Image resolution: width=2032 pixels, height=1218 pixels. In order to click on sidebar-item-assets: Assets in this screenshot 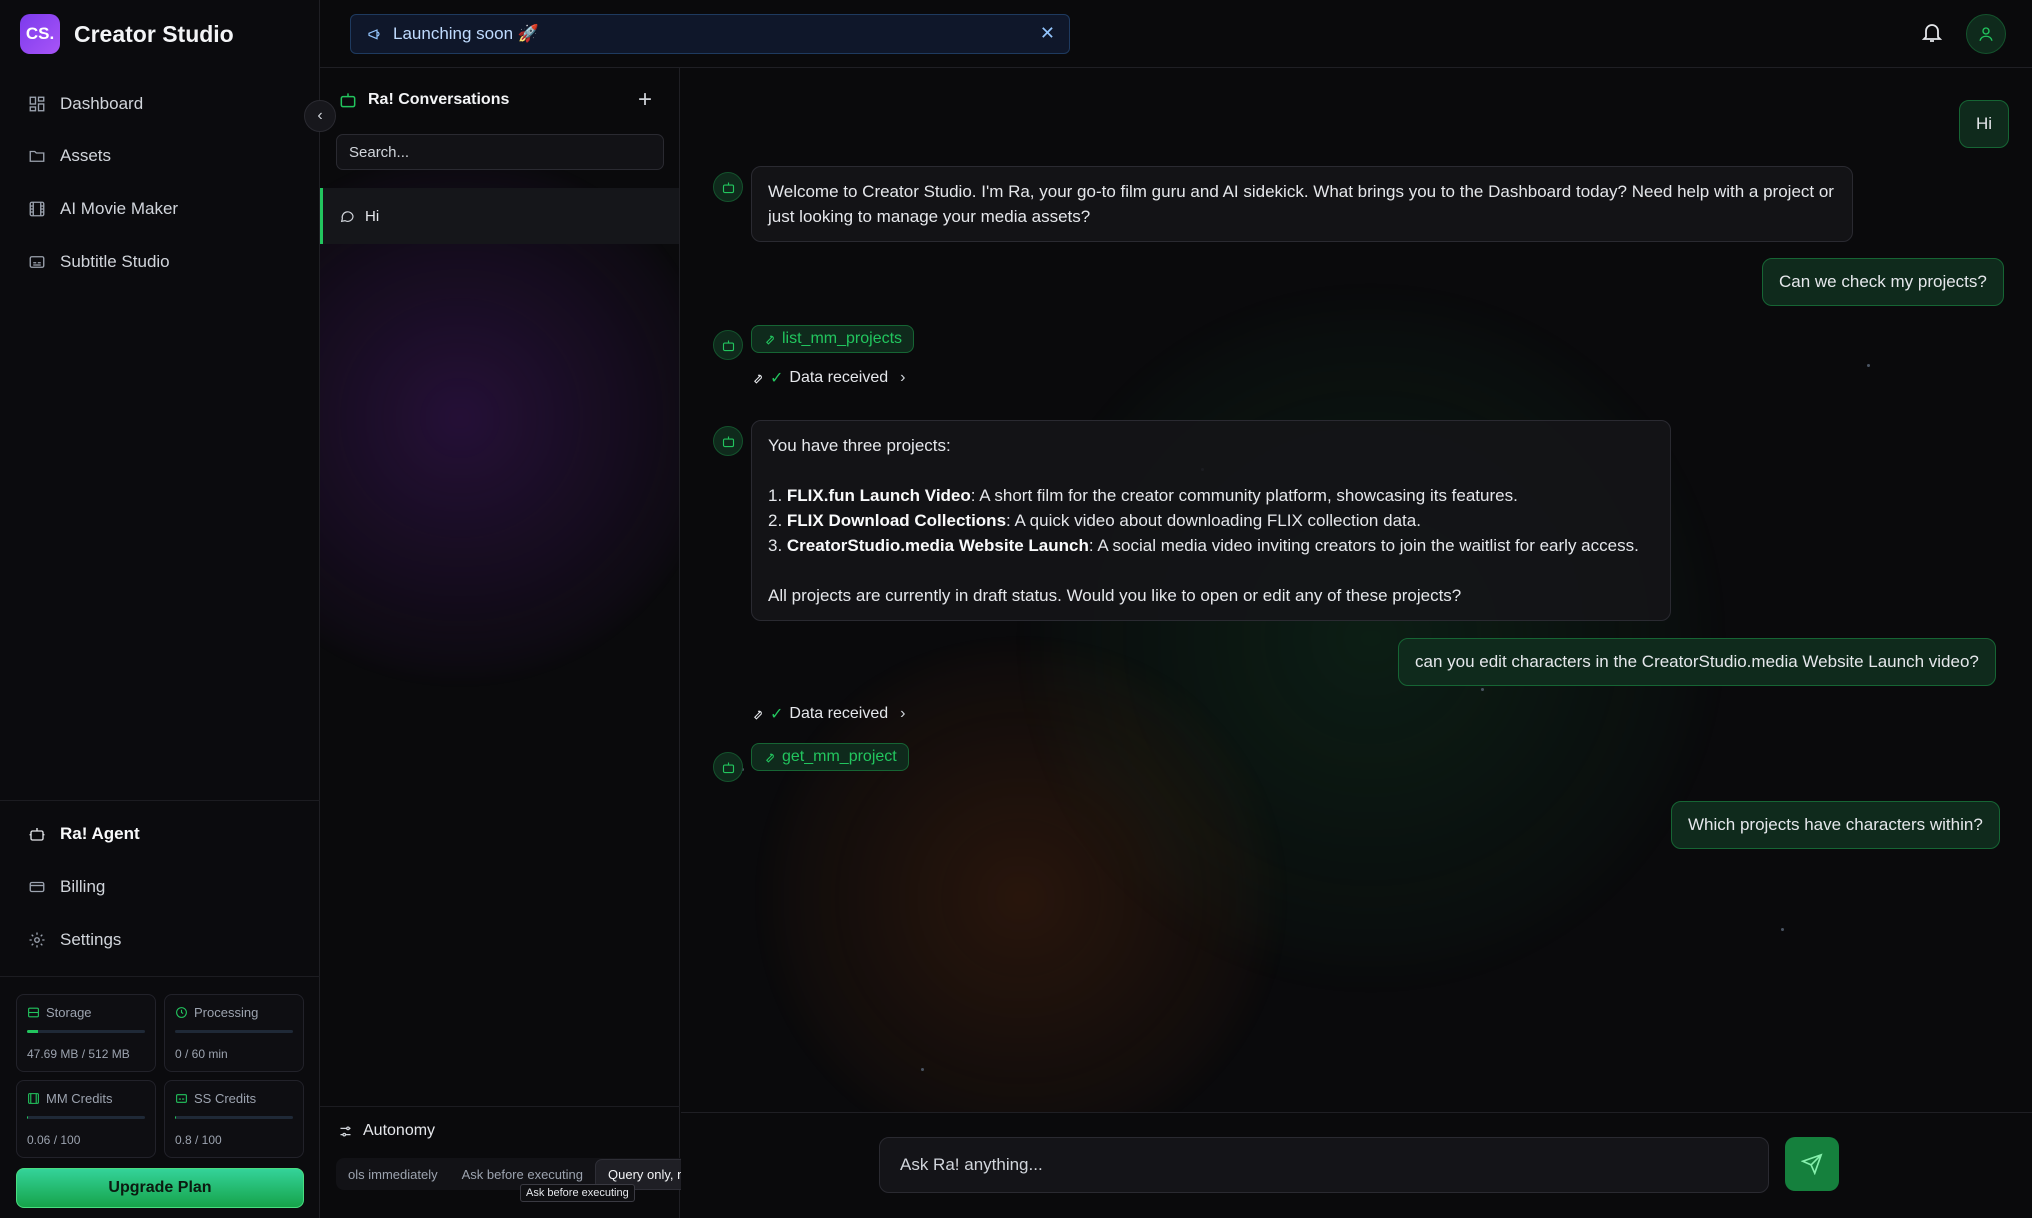, I will do `click(160, 156)`.